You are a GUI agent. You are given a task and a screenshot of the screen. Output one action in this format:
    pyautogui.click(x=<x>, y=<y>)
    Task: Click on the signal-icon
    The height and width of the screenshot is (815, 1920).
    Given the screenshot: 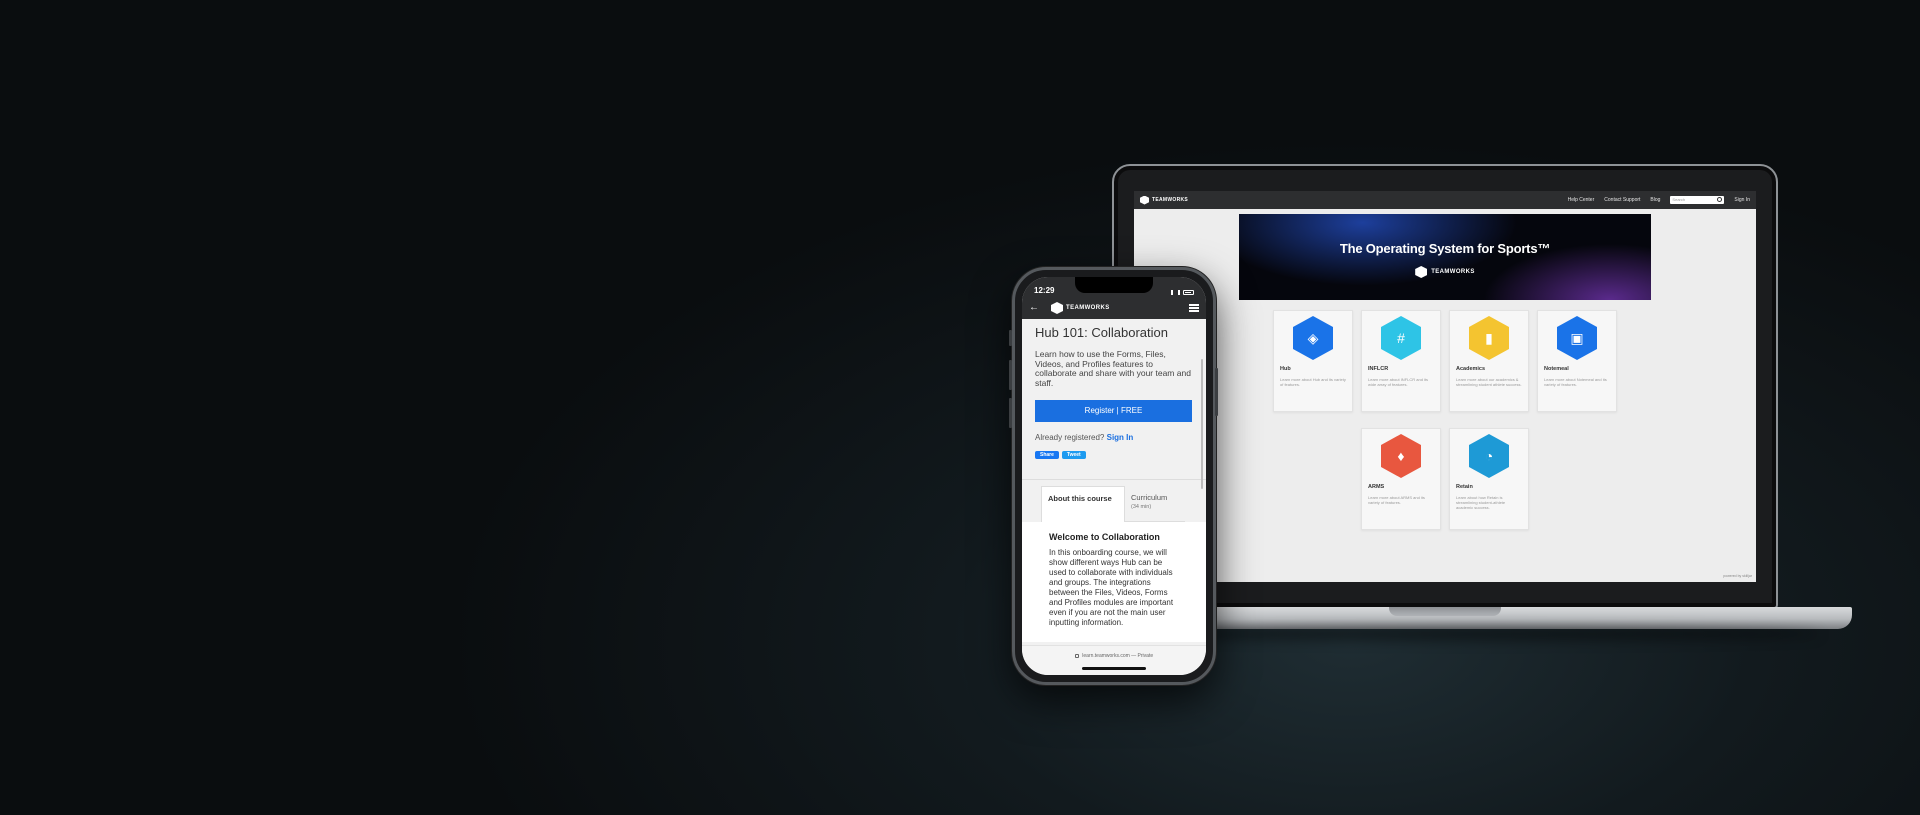 What is the action you would take?
    pyautogui.click(x=1175, y=292)
    